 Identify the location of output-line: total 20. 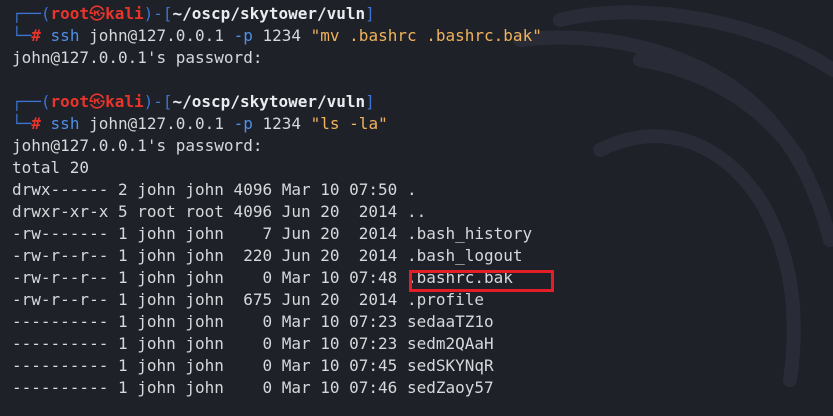
(51, 167).